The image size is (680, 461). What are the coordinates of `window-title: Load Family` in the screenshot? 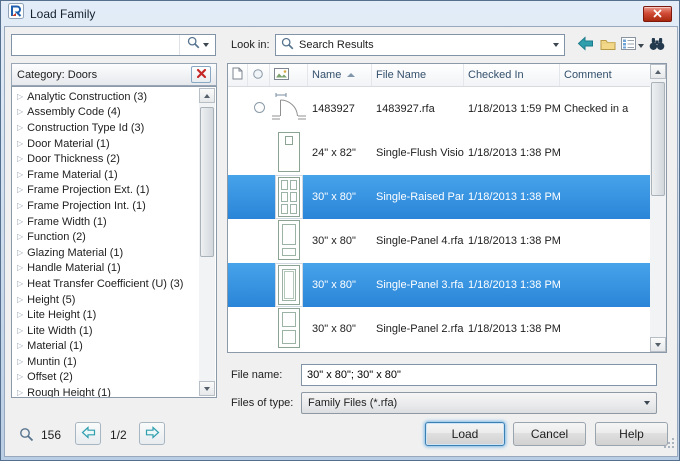 It's located at (63, 13).